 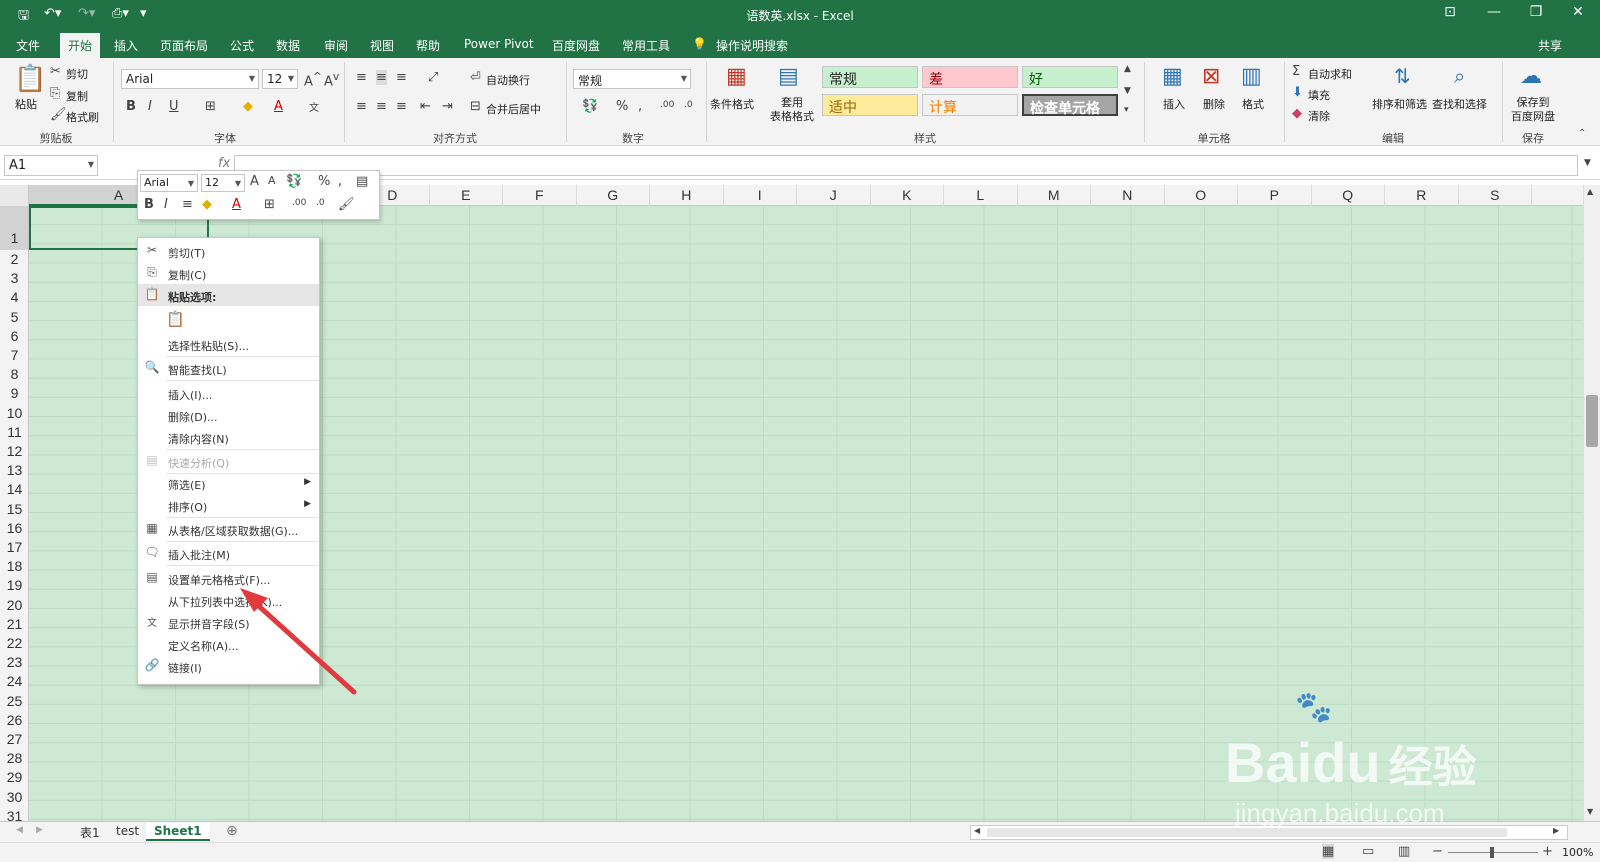 What do you see at coordinates (1269, 762) in the screenshot?
I see `watermark-brand-part1: Bai` at bounding box center [1269, 762].